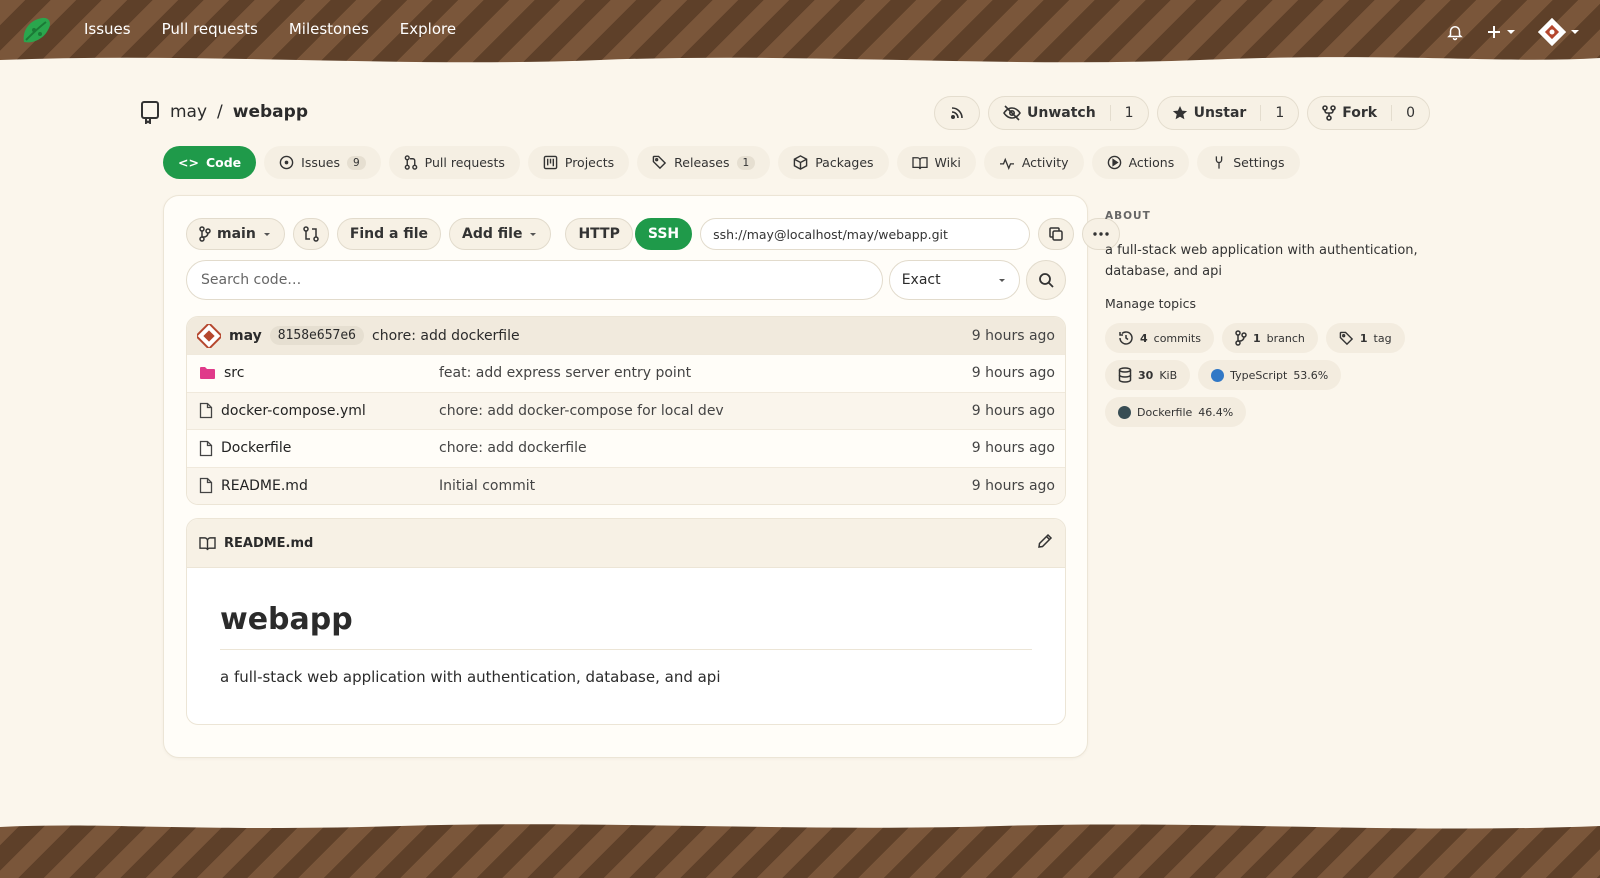 Image resolution: width=1600 pixels, height=878 pixels. What do you see at coordinates (1410, 113) in the screenshot?
I see `fork-count: 0` at bounding box center [1410, 113].